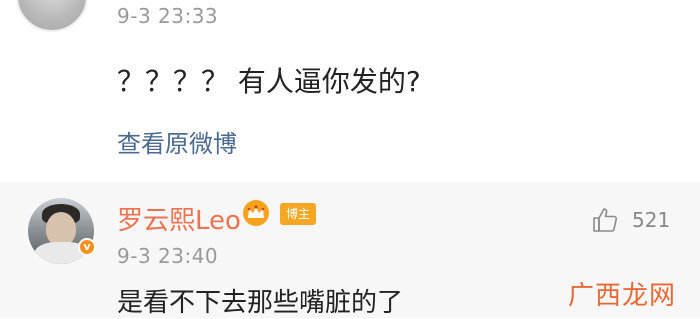  I want to click on avatar-face, so click(61, 229).